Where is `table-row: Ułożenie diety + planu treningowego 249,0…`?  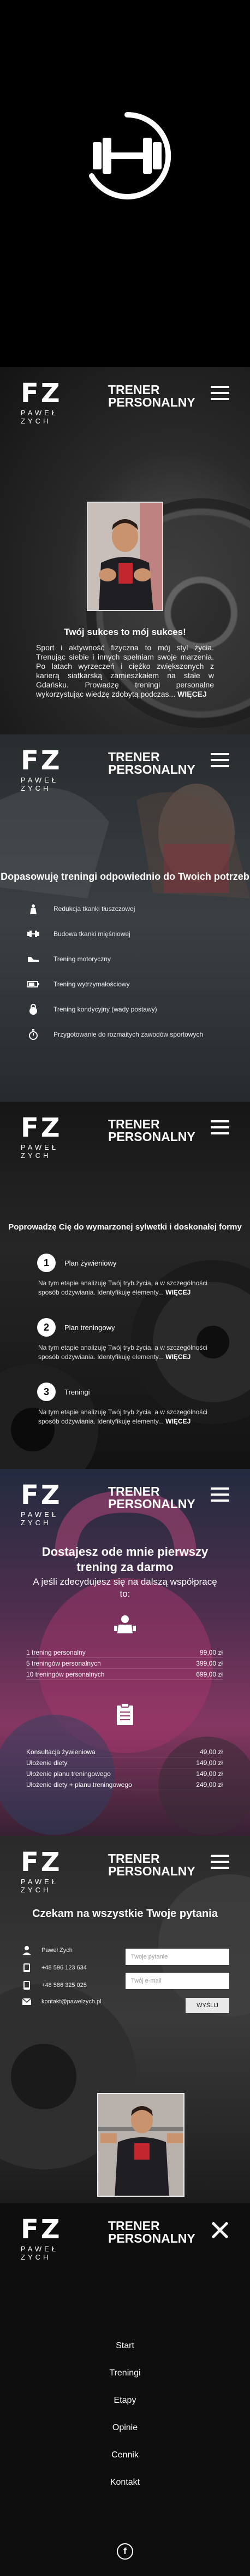 table-row: Ułożenie diety + planu treningowego 249,0… is located at coordinates (125, 1785).